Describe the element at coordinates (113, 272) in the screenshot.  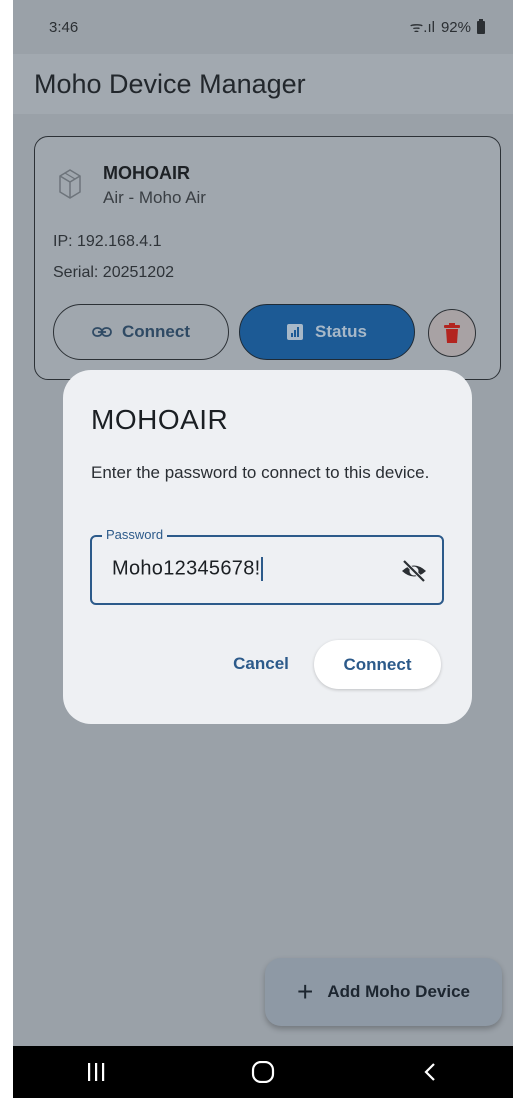
I see `device-serial: Serial: 20251202` at that location.